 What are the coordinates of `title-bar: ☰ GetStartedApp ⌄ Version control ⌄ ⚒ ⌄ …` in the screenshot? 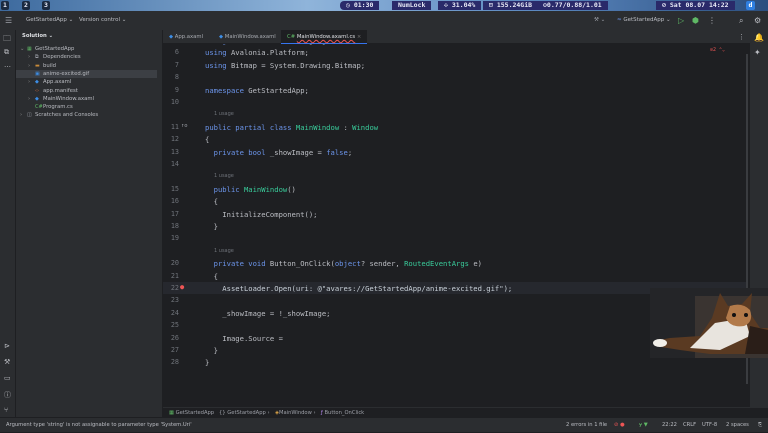 It's located at (384, 20).